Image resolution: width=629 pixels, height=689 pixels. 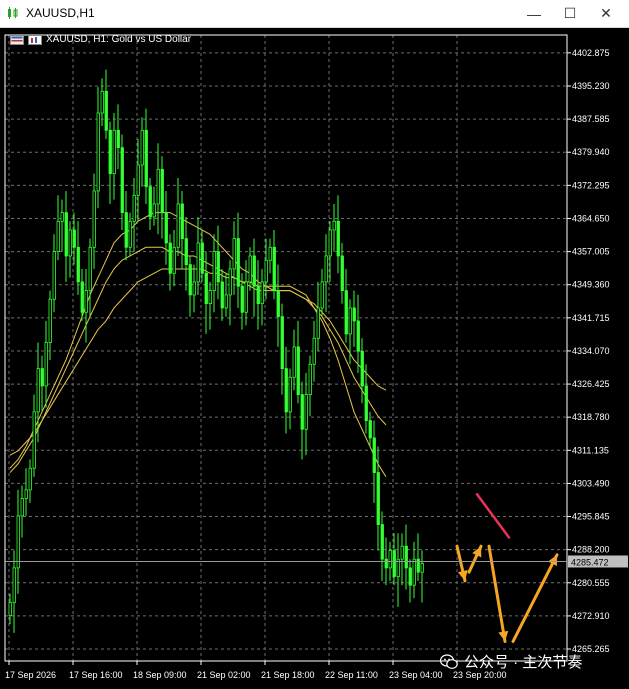 I want to click on window-titlebar: XAUUSD,H1 — ☐ ✕, so click(x=314, y=14).